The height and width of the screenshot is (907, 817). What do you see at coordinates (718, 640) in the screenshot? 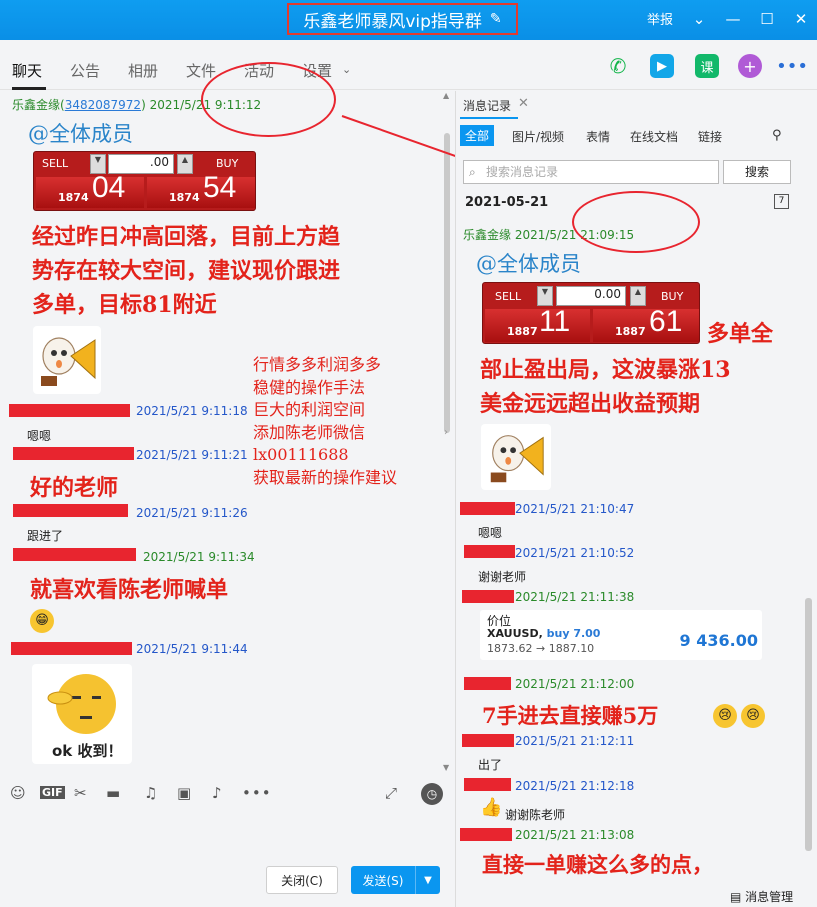
I see `profit-value: 9 436.00` at bounding box center [718, 640].